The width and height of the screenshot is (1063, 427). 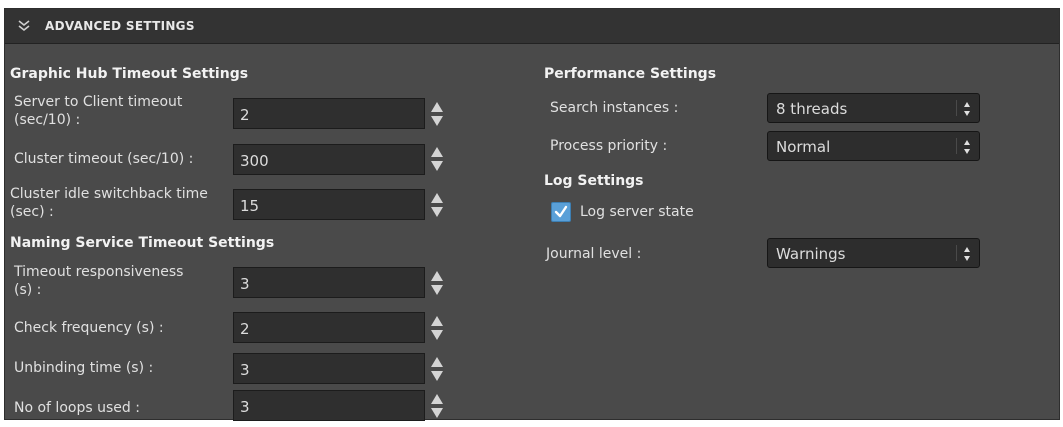 I want to click on server-to-client-label: Server to Client timeout (sec/10) :, so click(x=98, y=111).